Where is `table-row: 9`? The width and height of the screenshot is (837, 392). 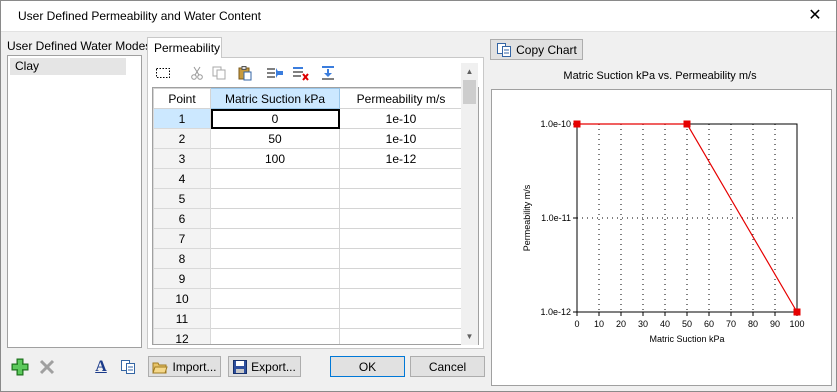 table-row: 9 is located at coordinates (308, 278).